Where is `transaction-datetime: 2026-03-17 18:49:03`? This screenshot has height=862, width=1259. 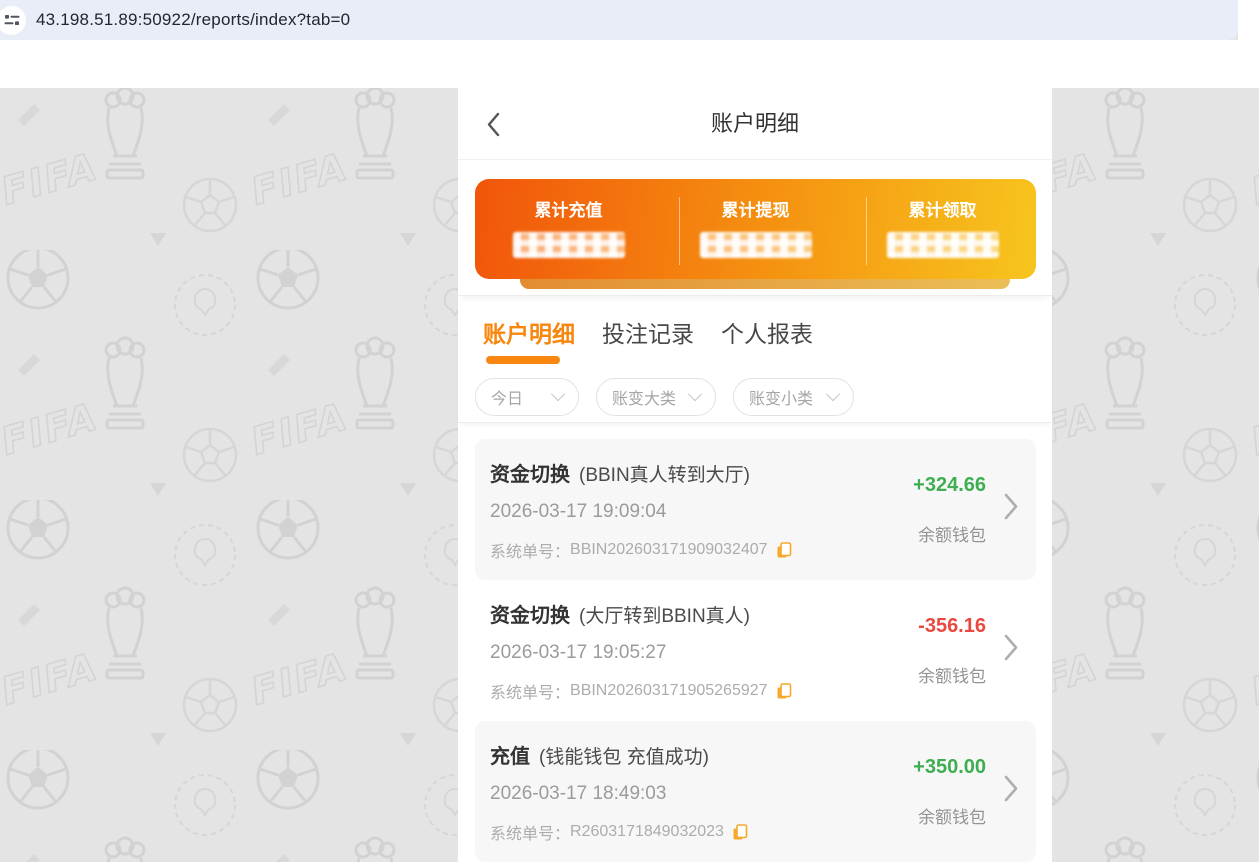
transaction-datetime: 2026-03-17 18:49:03 is located at coordinates (578, 793).